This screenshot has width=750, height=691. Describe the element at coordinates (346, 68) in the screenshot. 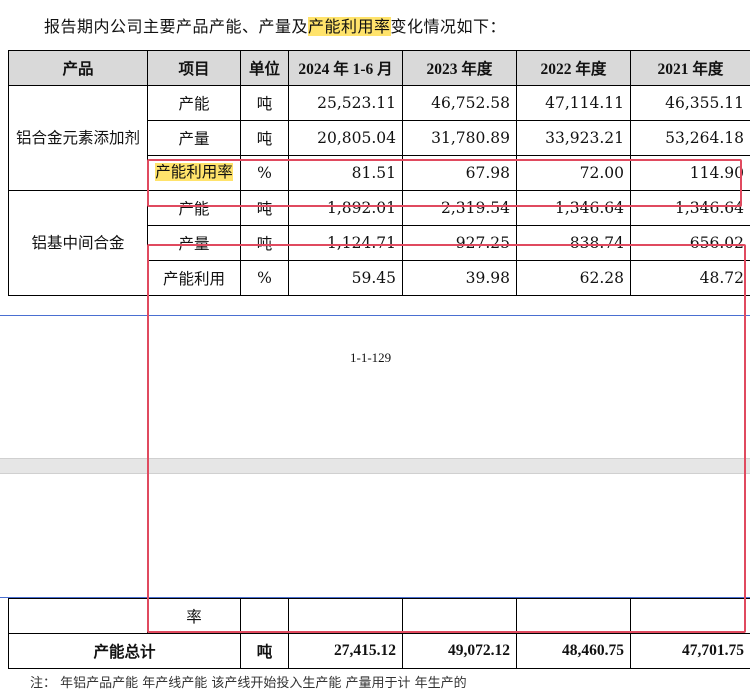

I see `header-2024h1: 2024 年 1-6 月` at that location.